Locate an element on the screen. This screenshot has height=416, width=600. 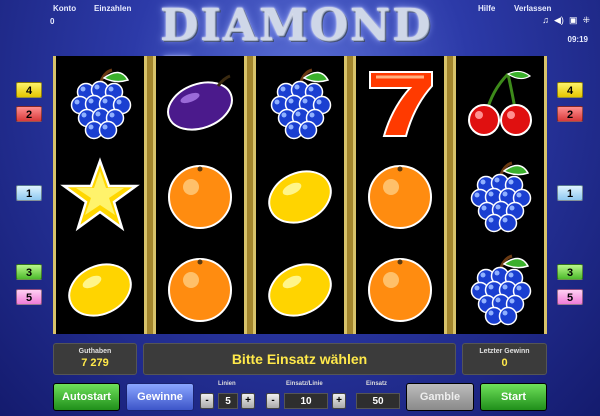
balance-box: Guthaben 7 279 is located at coordinates (95, 359).